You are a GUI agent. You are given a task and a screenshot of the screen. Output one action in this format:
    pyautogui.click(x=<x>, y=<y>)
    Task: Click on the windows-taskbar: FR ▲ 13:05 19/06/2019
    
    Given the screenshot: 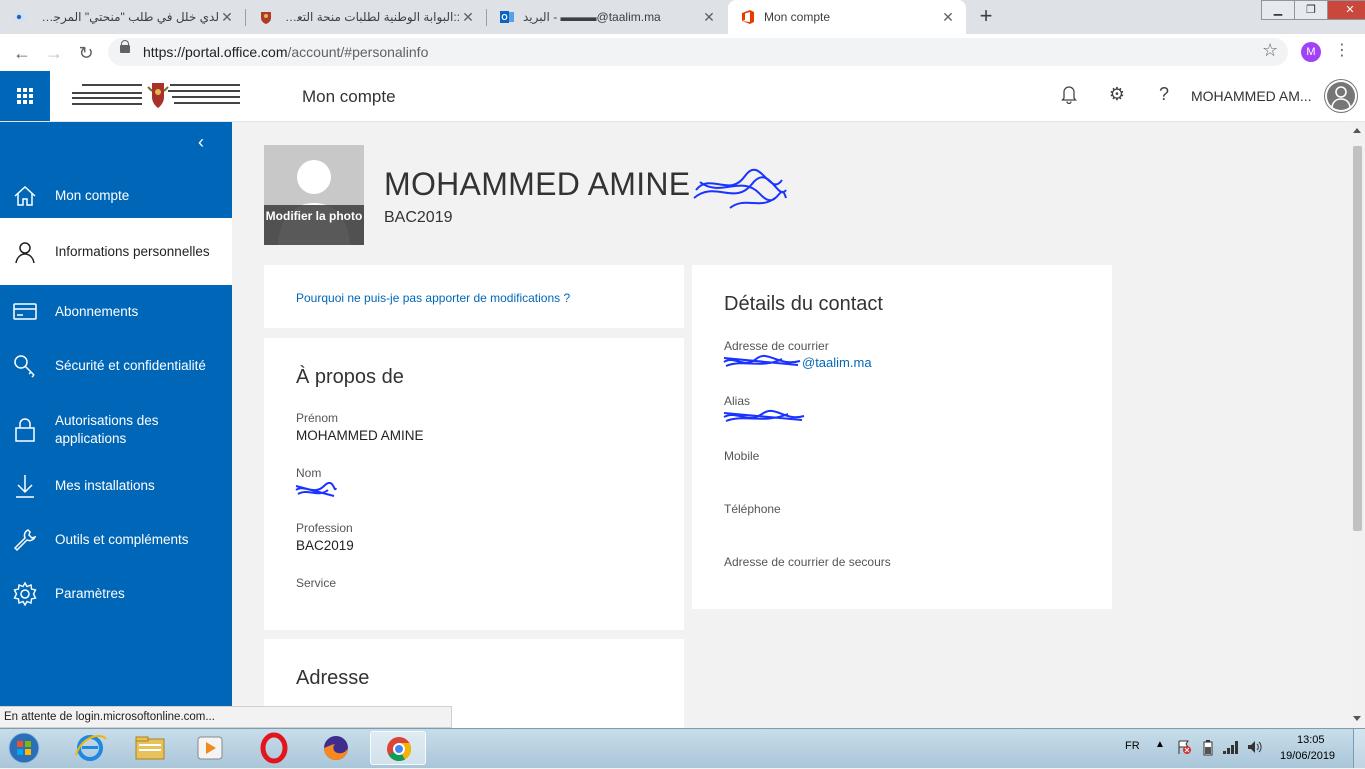 What is the action you would take?
    pyautogui.click(x=682, y=748)
    